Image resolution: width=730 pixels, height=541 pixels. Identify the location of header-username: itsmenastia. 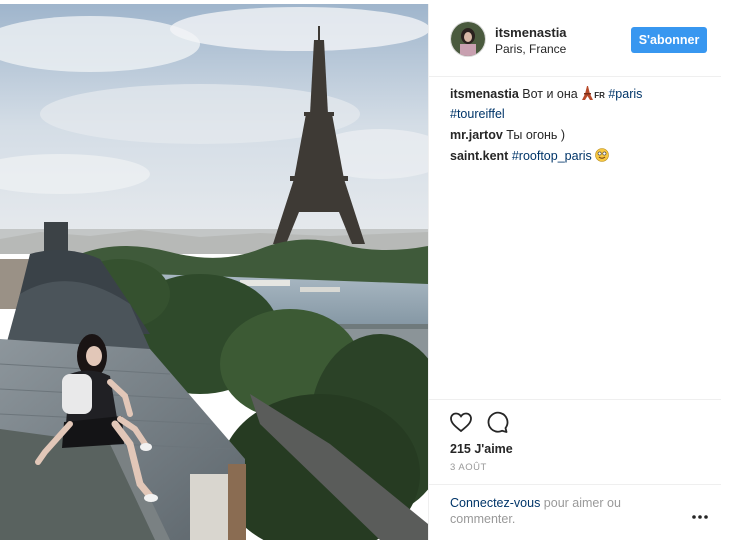
(531, 32).